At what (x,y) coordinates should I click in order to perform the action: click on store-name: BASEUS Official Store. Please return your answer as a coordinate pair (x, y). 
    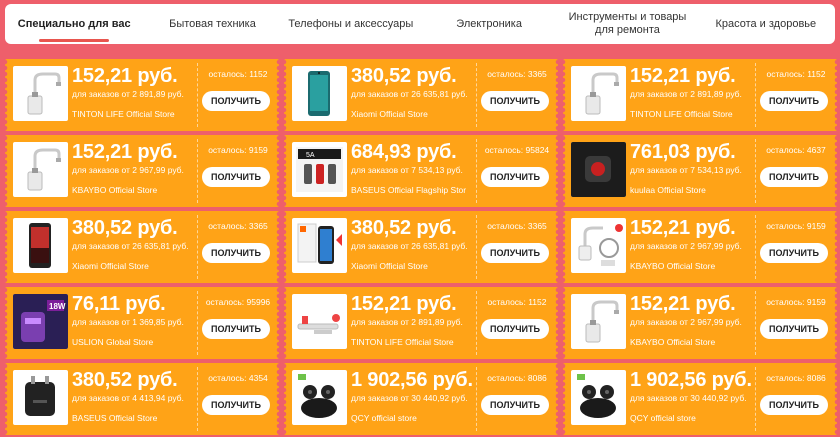
    Looking at the image, I should click on (134, 418).